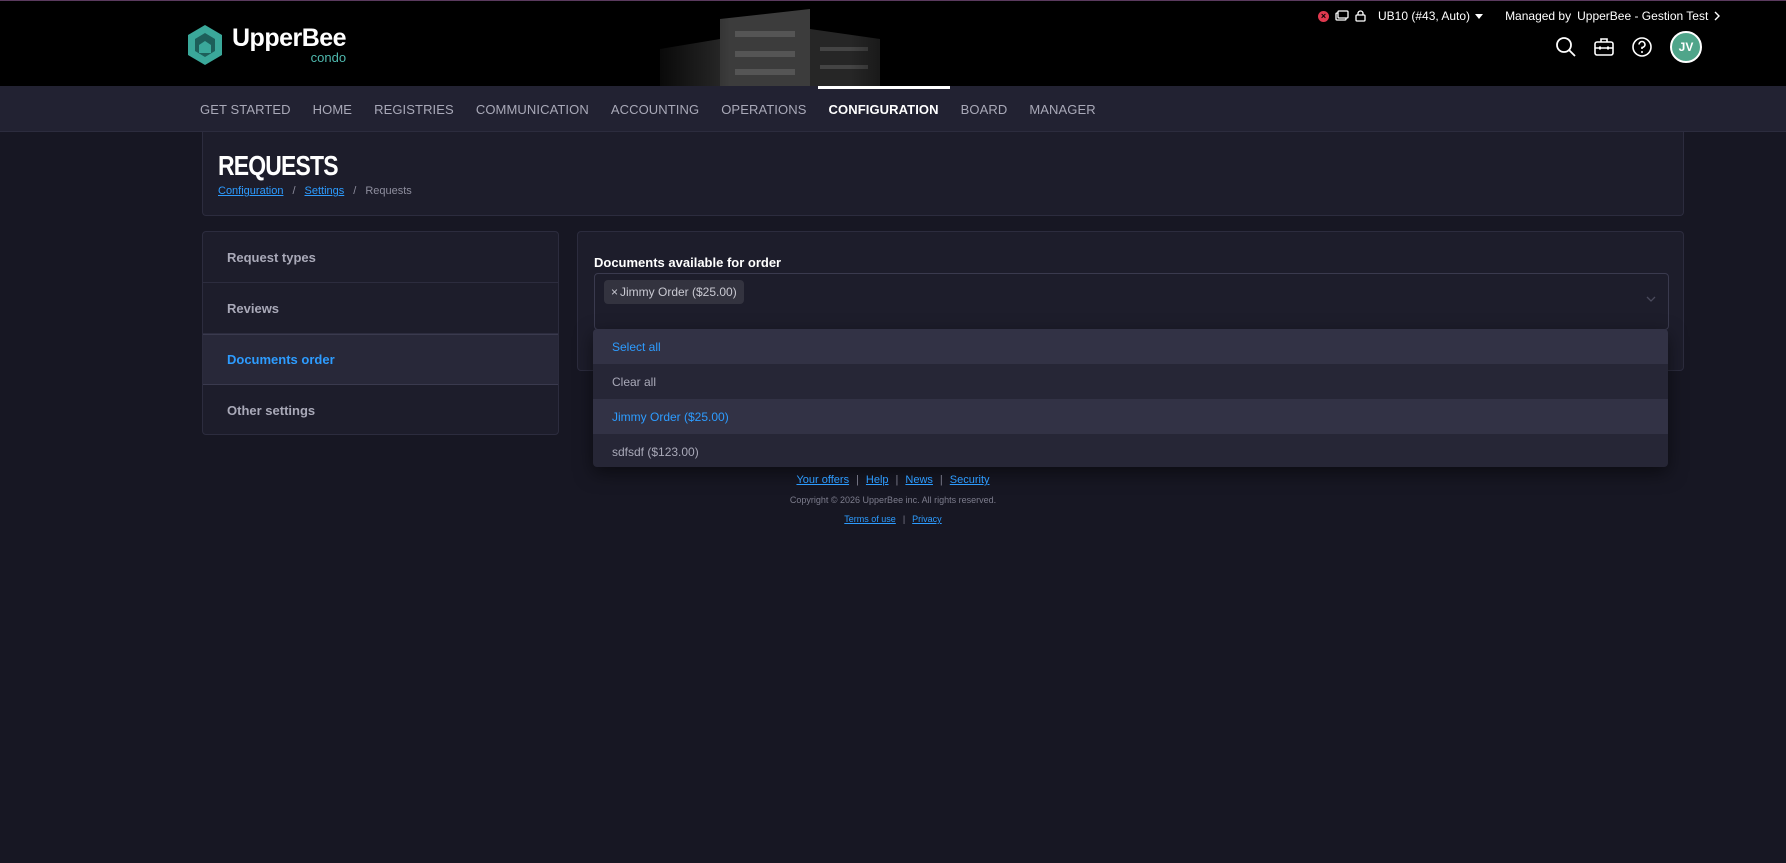 The height and width of the screenshot is (863, 1786). What do you see at coordinates (380, 359) in the screenshot?
I see `side-item-documents-order: Documents order` at bounding box center [380, 359].